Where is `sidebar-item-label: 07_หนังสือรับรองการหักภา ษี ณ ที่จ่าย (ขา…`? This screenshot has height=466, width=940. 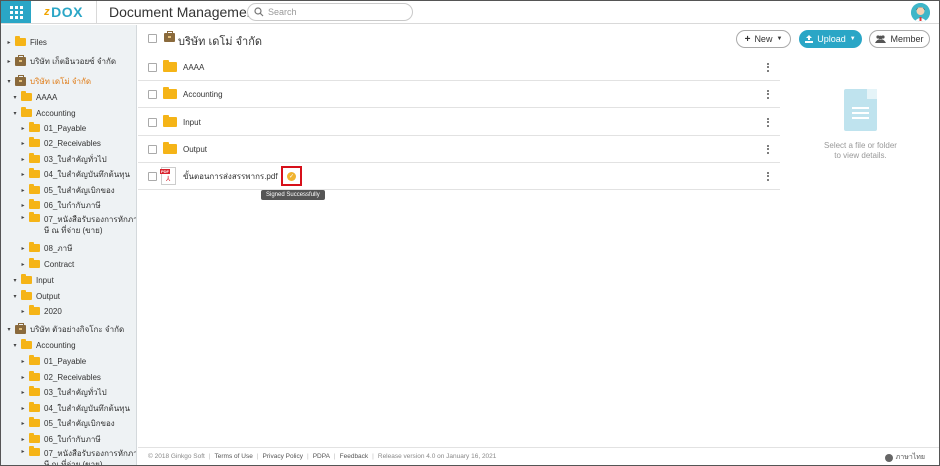 sidebar-item-label: 07_หนังสือรับรองการหักภา ษี ณ ที่จ่าย (ขา… is located at coordinates (90, 225).